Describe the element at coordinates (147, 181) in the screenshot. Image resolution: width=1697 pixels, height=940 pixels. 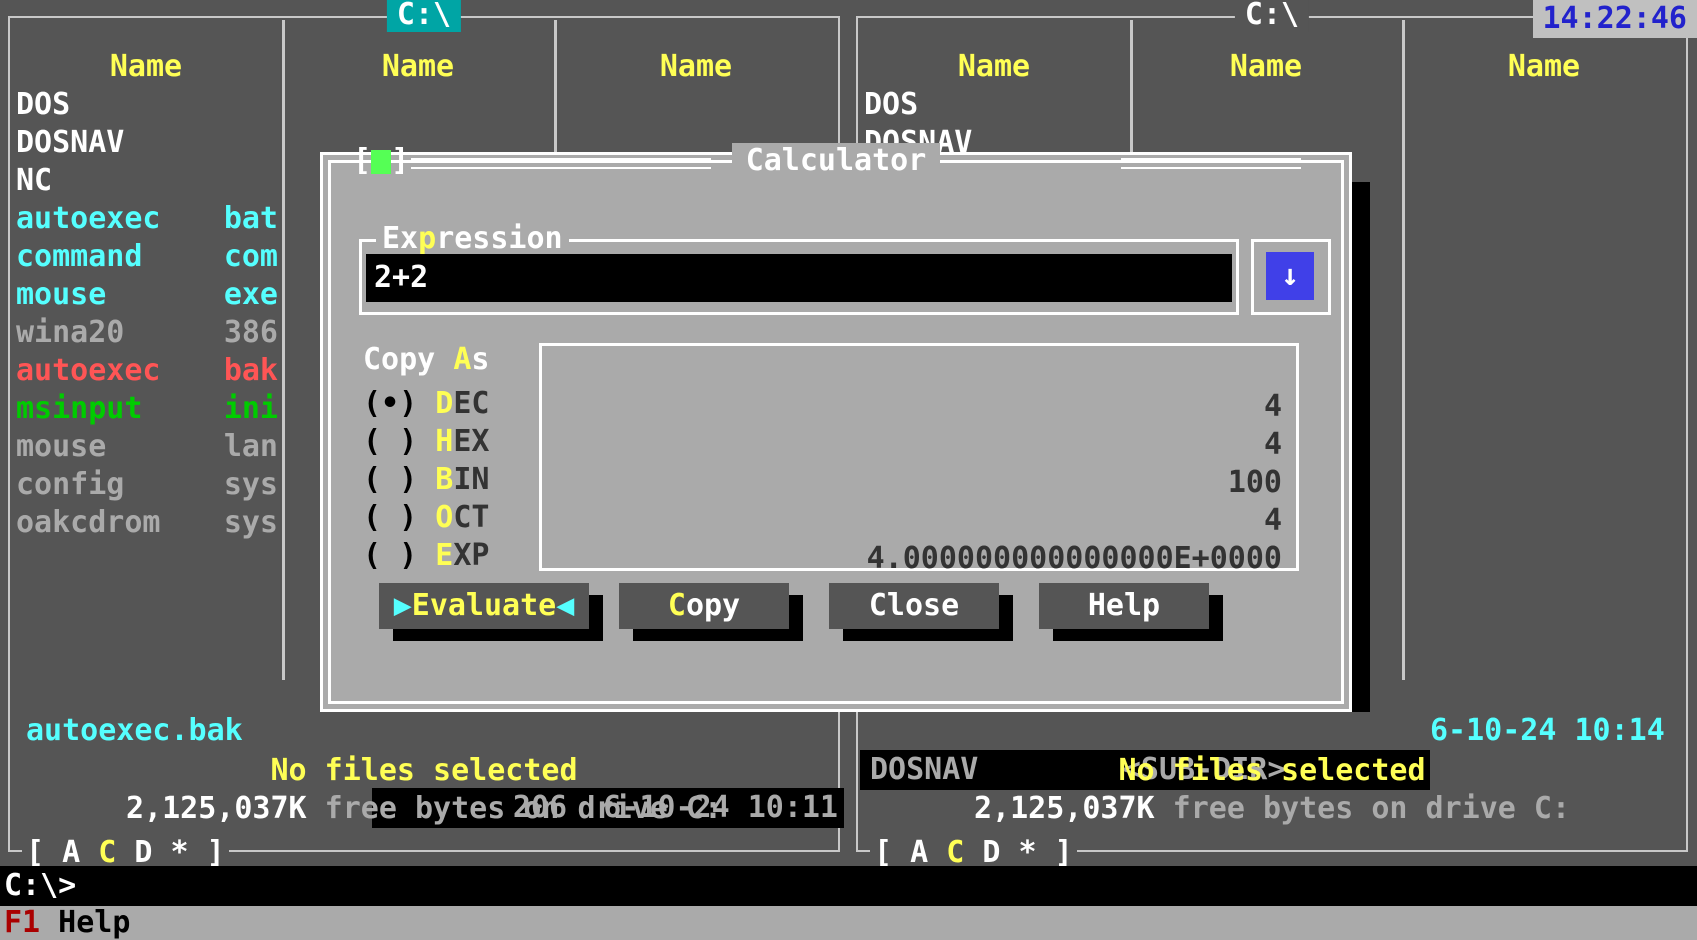
I see `file-list-item: NC` at that location.